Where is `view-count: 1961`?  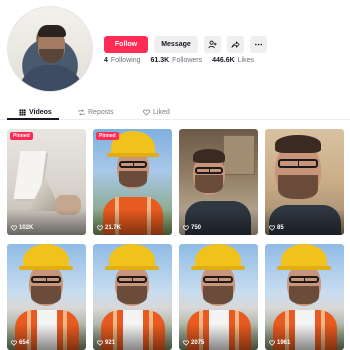
view-count: 1961 is located at coordinates (279, 343).